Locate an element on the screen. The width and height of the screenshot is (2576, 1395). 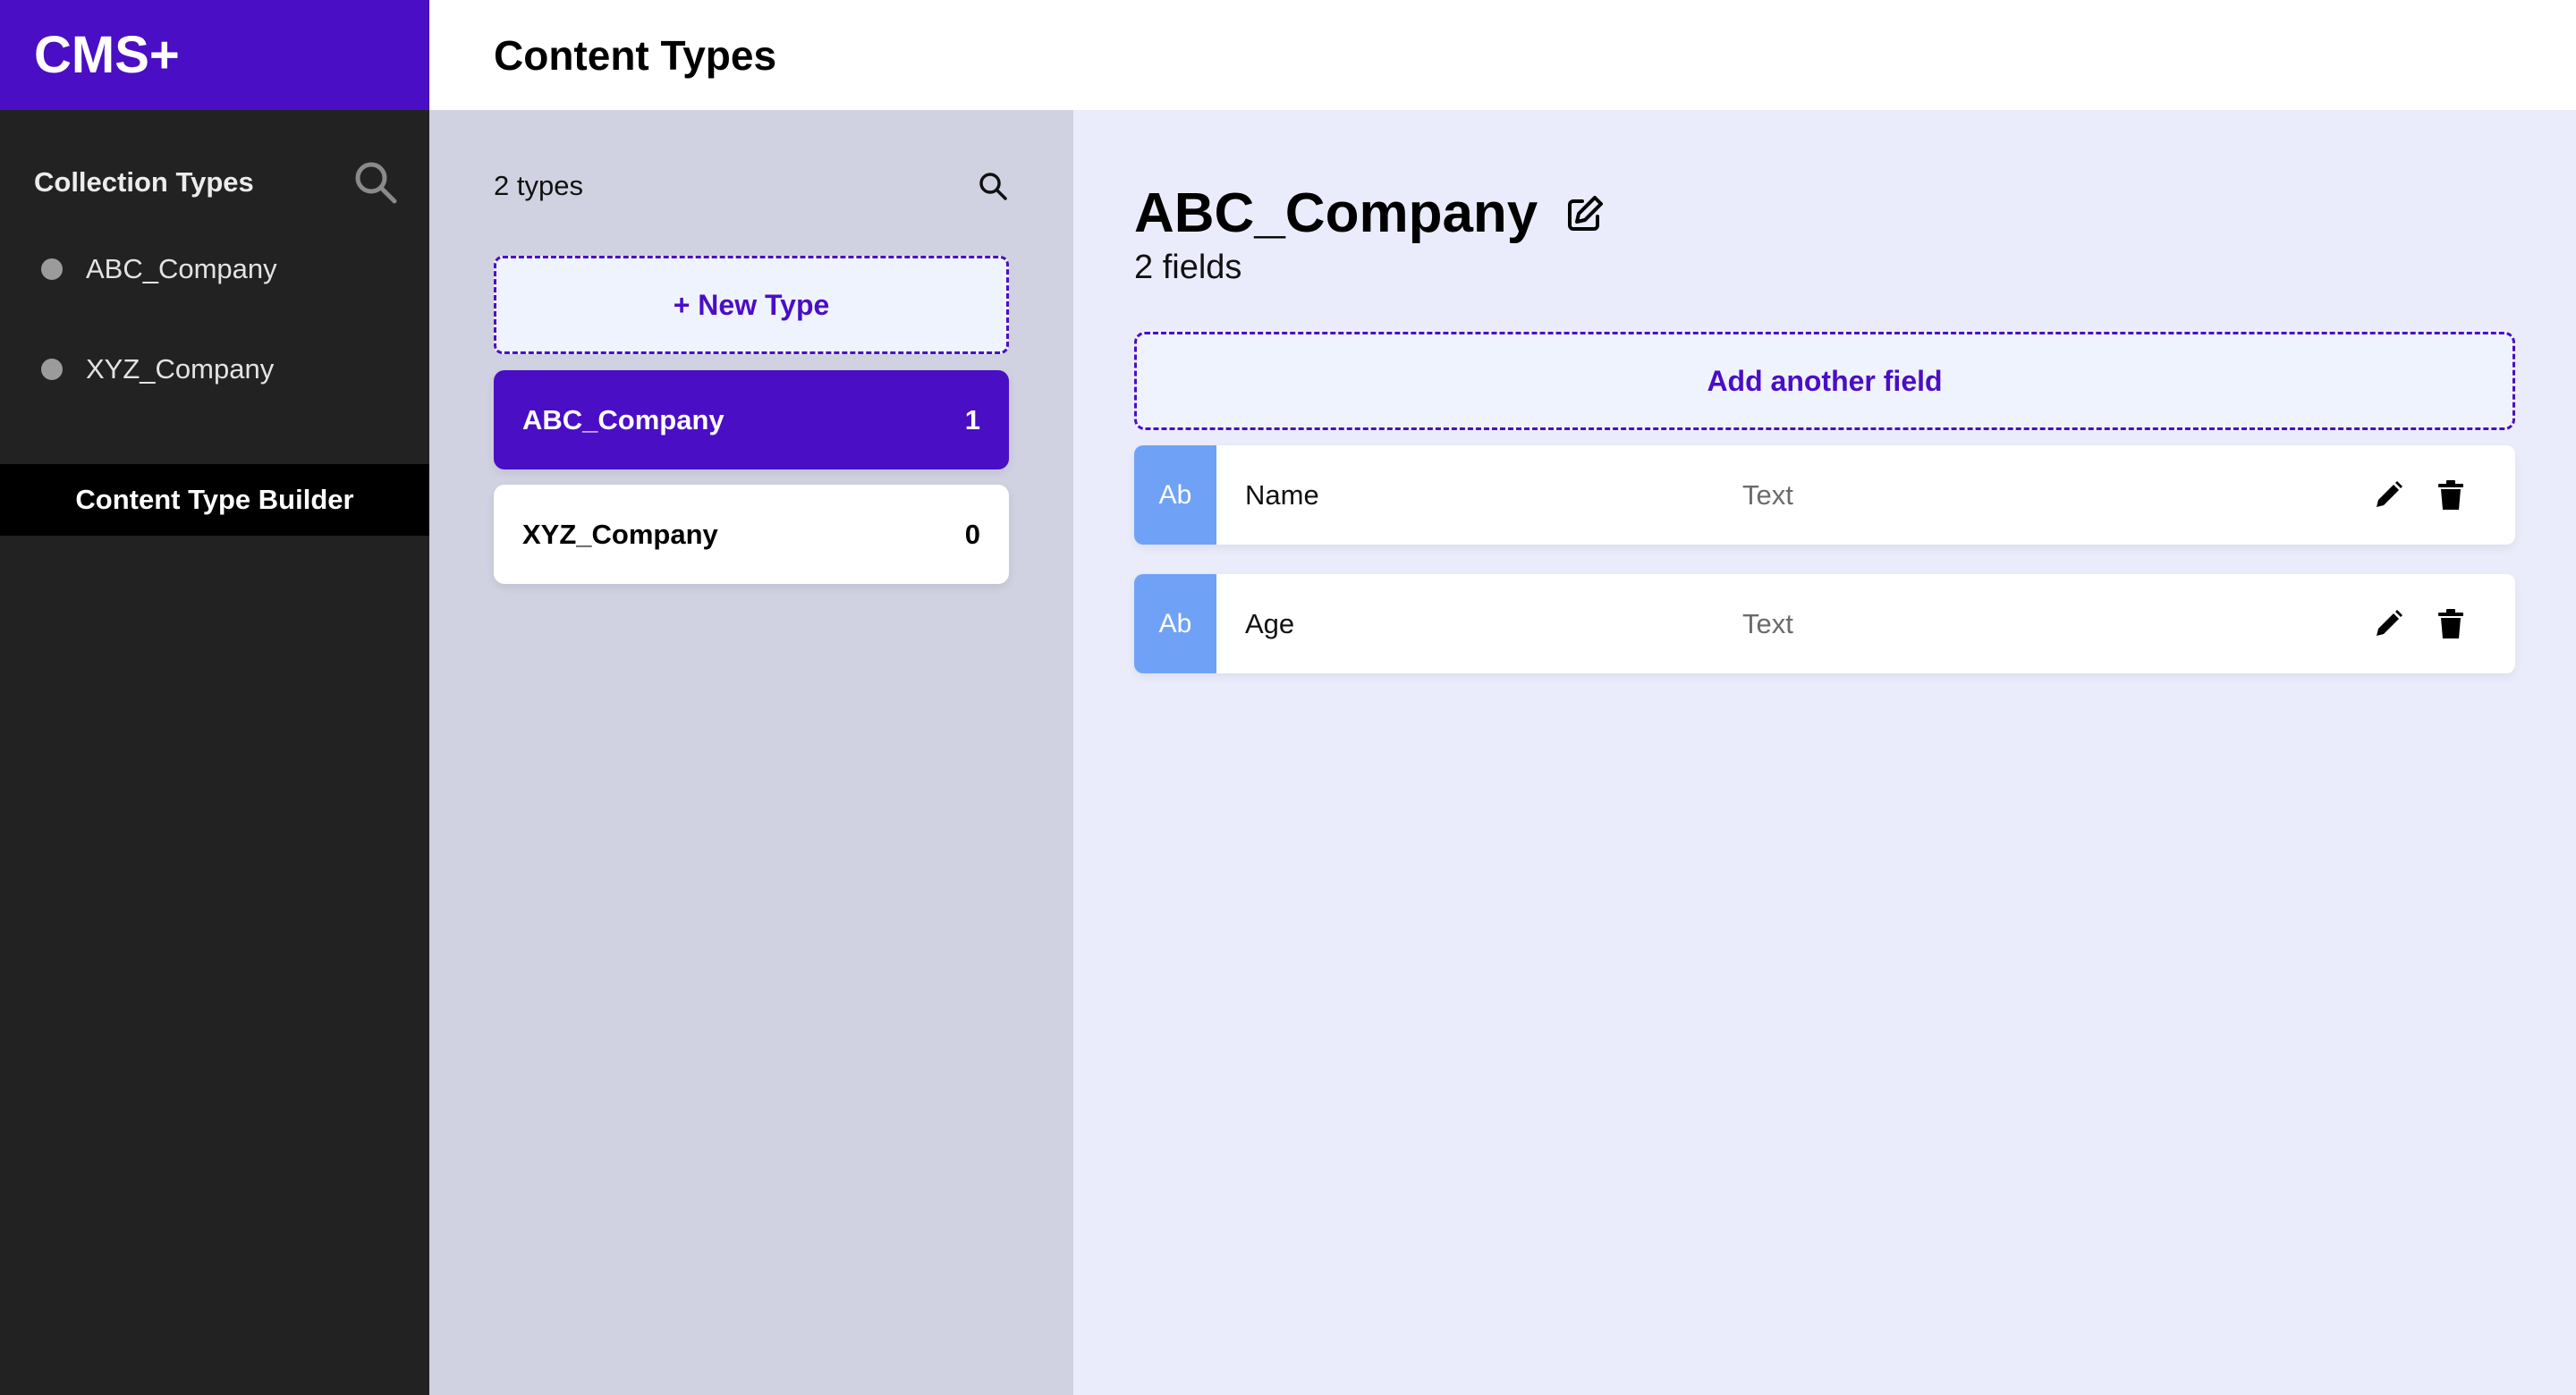
page-title: Content Types is located at coordinates (635, 55).